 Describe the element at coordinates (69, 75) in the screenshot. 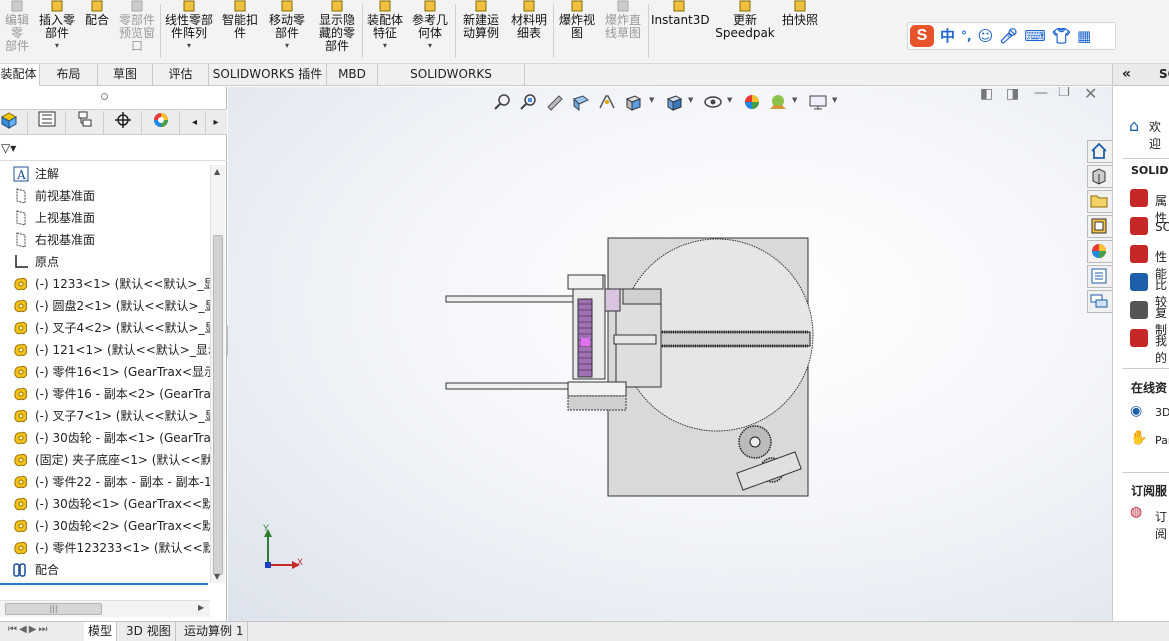

I see `tab-layout: 布局` at that location.